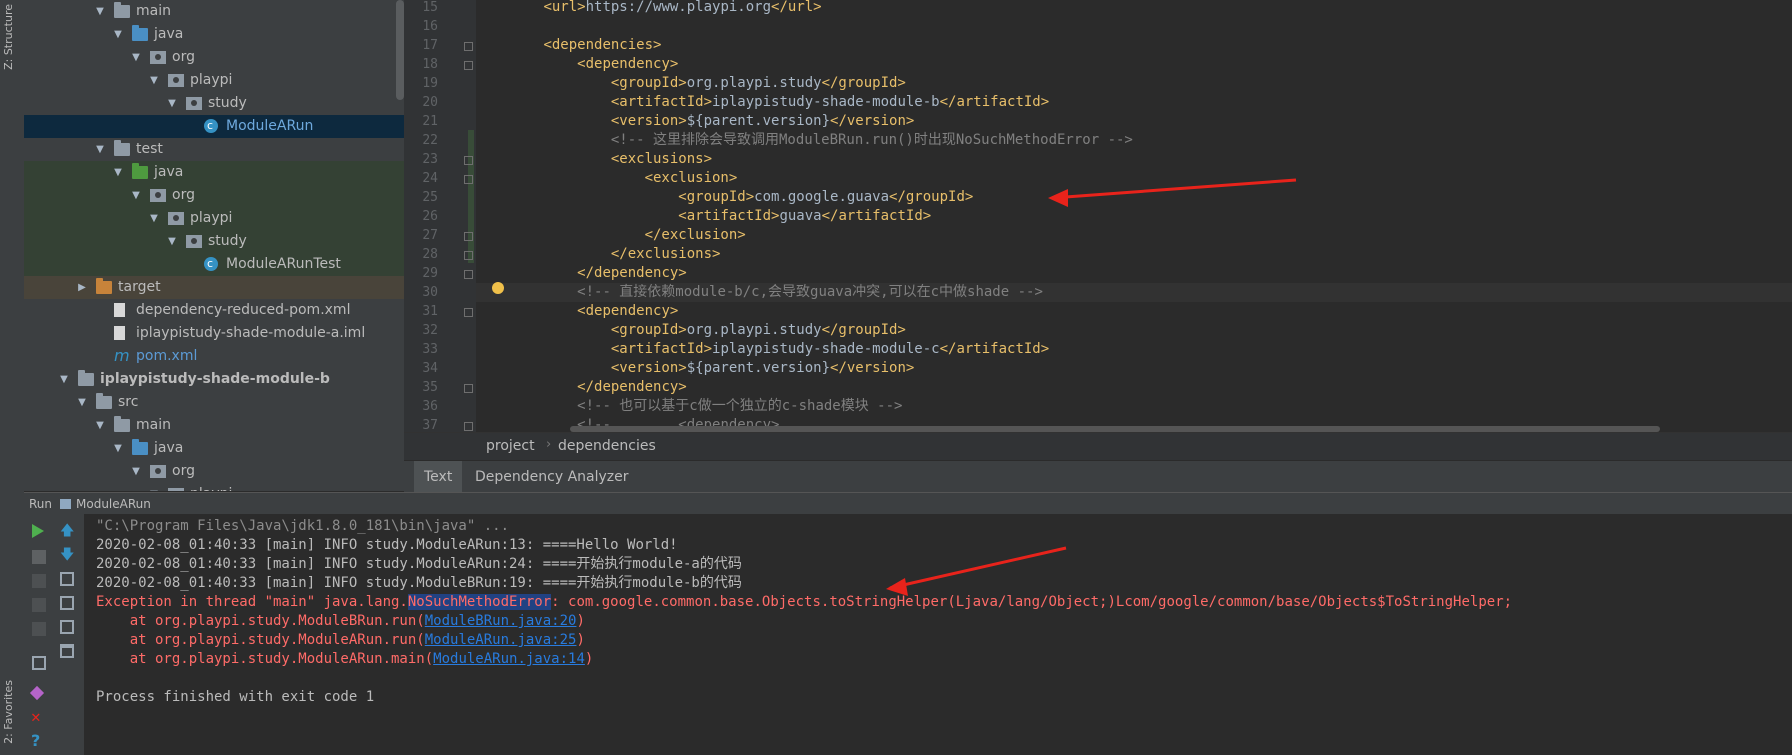 The image size is (1792, 755). I want to click on annotation-arrowhead-top, so click(1058, 198).